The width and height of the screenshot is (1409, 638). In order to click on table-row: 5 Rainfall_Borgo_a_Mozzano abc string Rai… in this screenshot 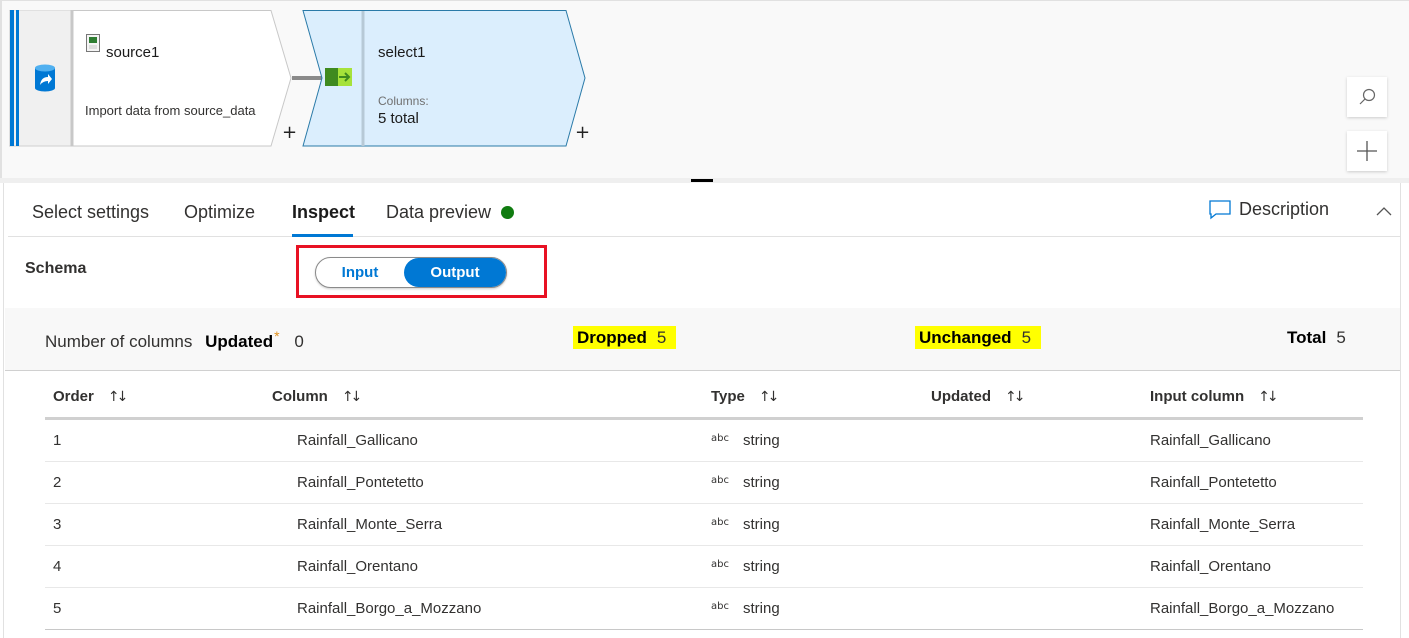, I will do `click(704, 609)`.